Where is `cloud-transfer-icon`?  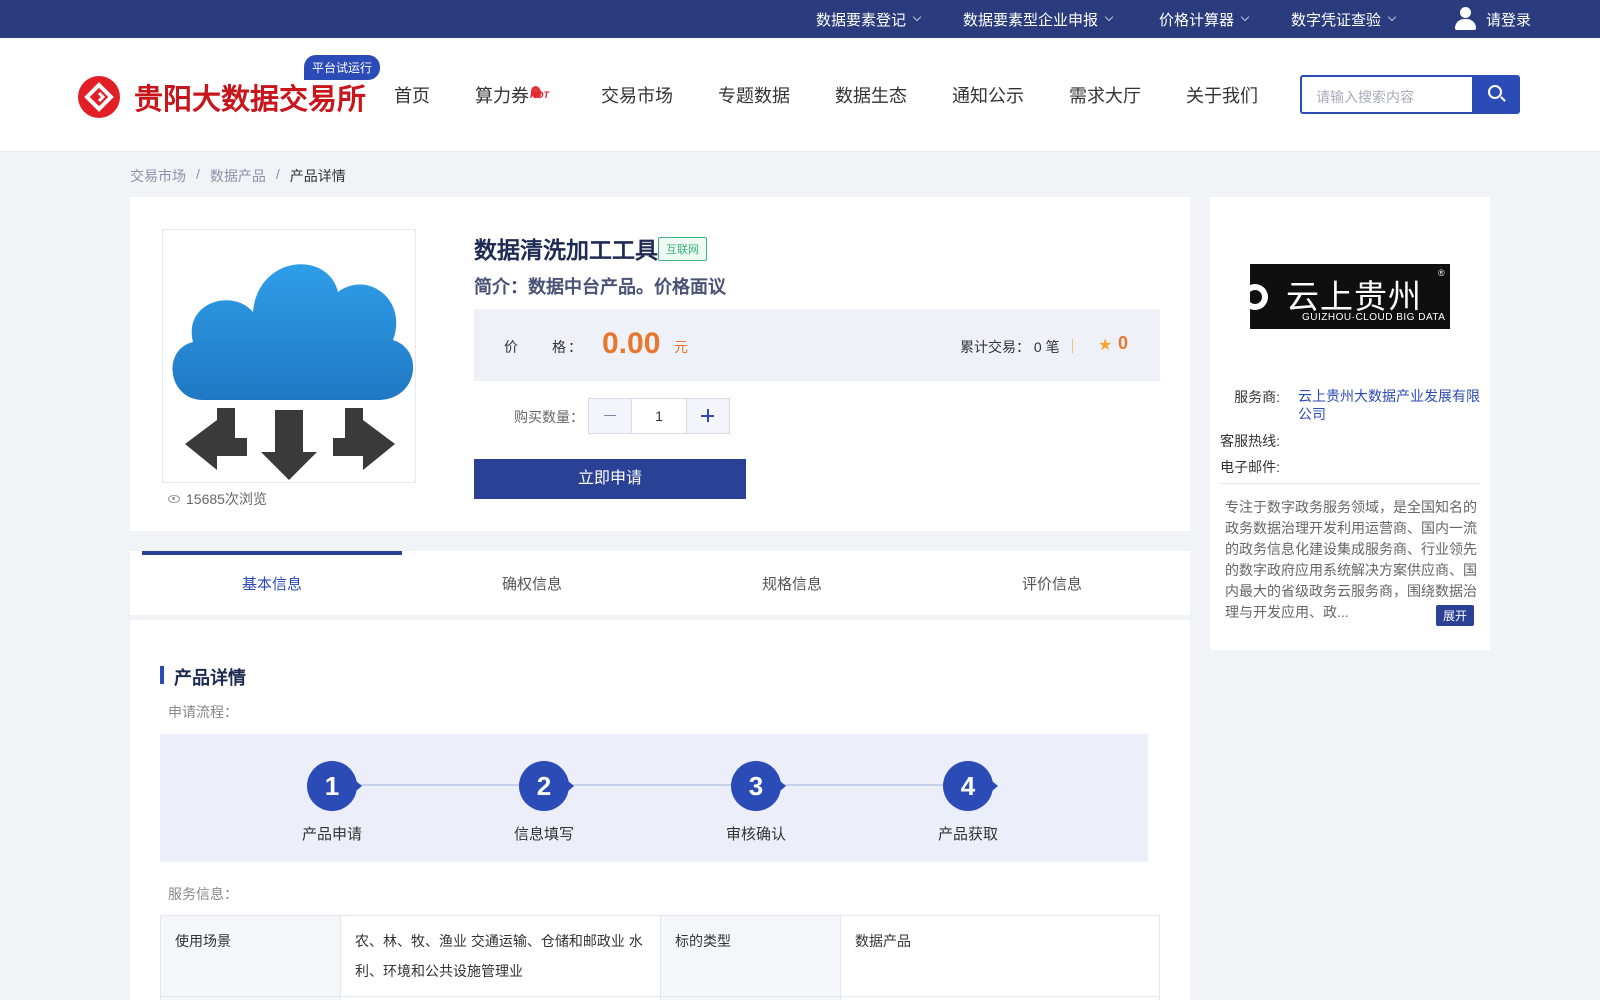
cloud-transfer-icon is located at coordinates (293, 372).